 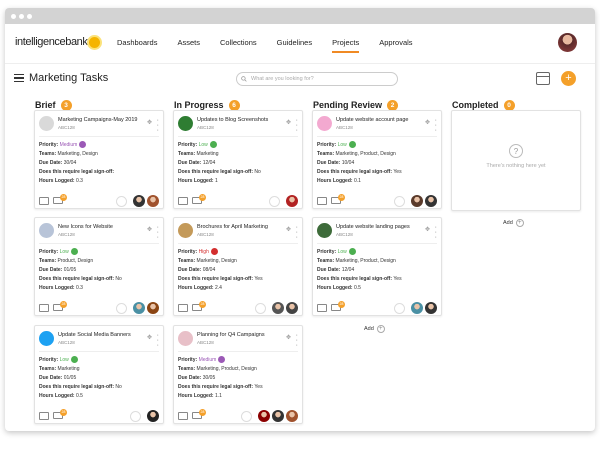 I want to click on field-value: 08/04, so click(x=209, y=270).